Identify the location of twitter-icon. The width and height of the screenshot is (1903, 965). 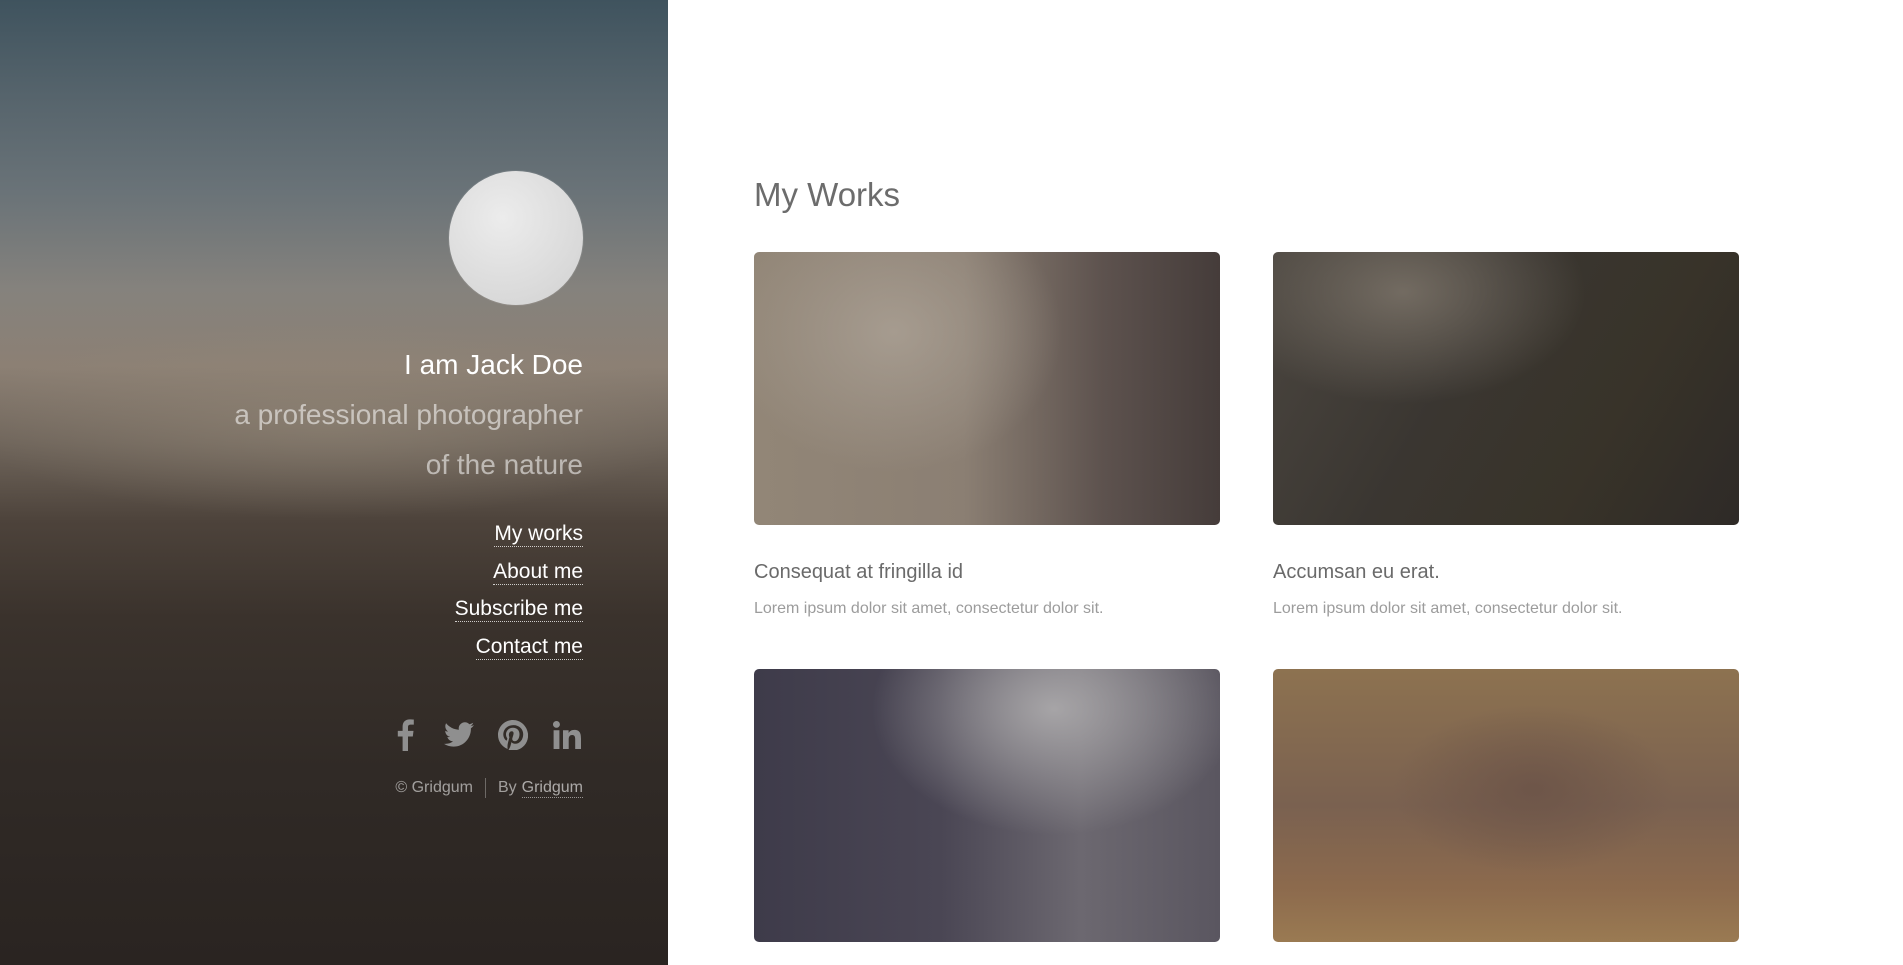
(459, 735).